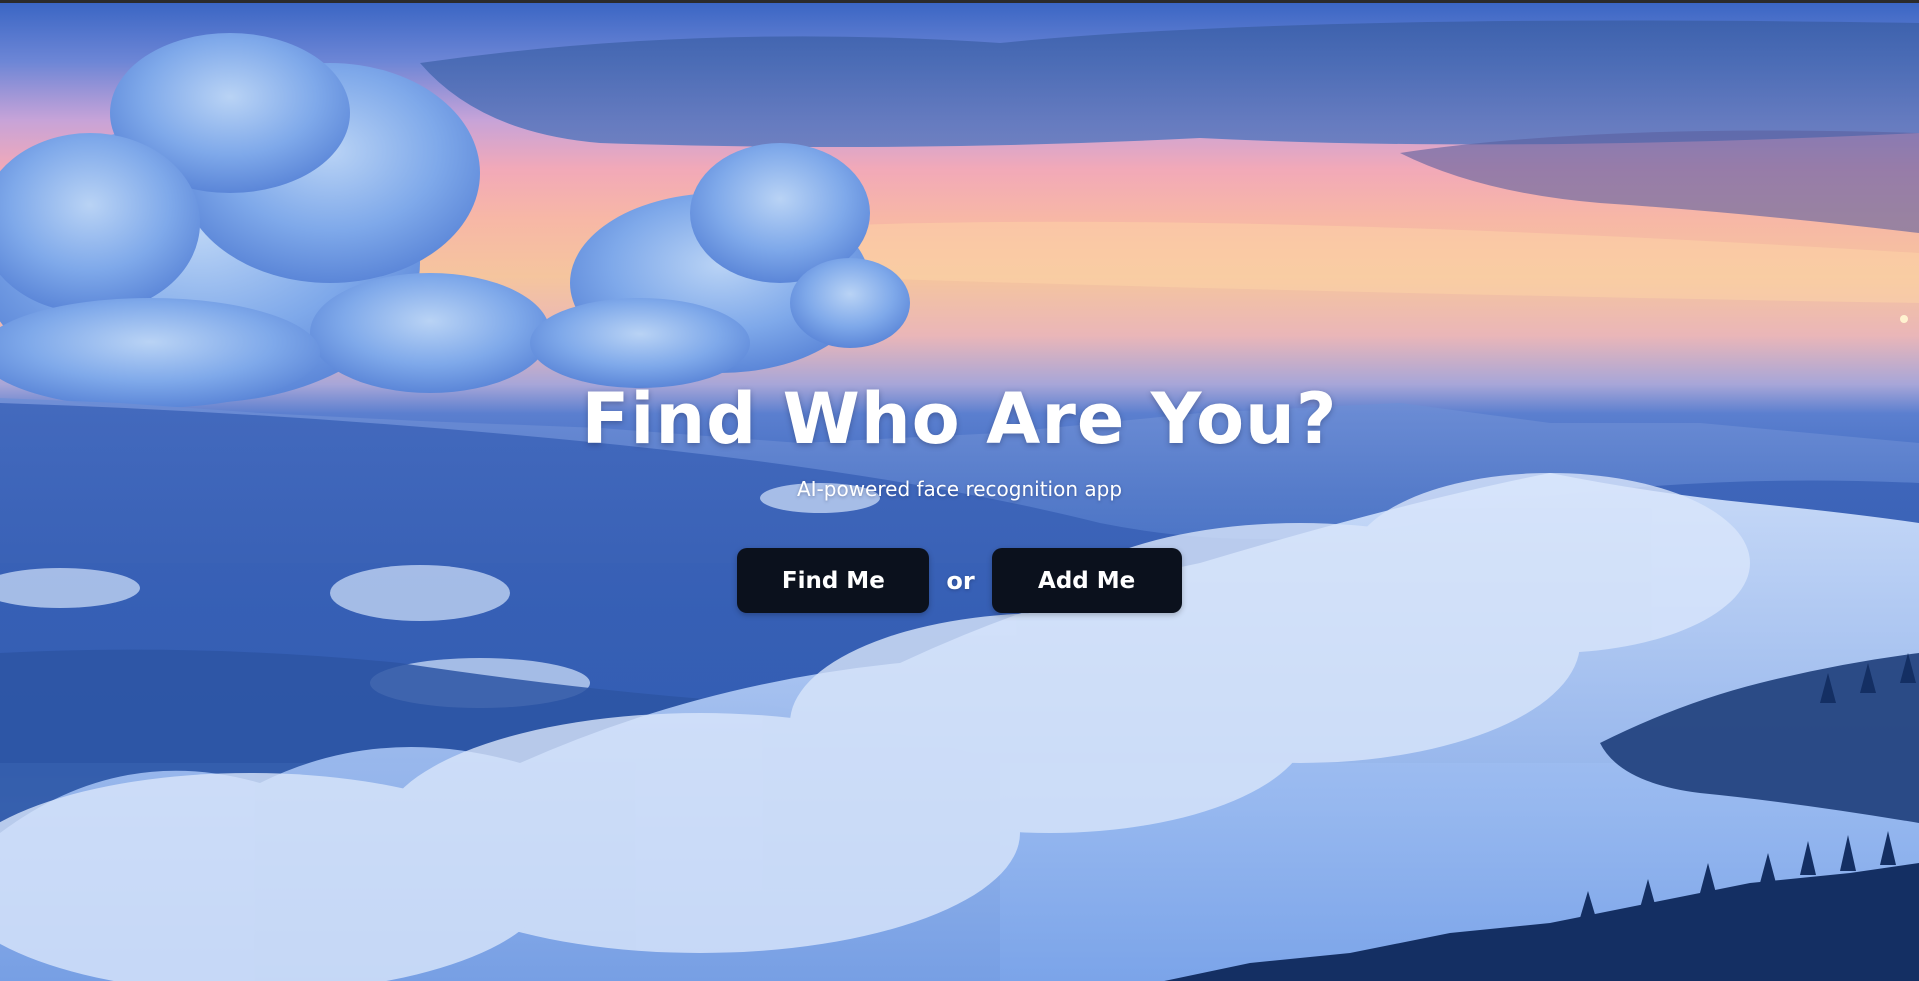 The width and height of the screenshot is (1919, 981). I want to click on page-subtitle: AI-powered face recognition app, so click(959, 489).